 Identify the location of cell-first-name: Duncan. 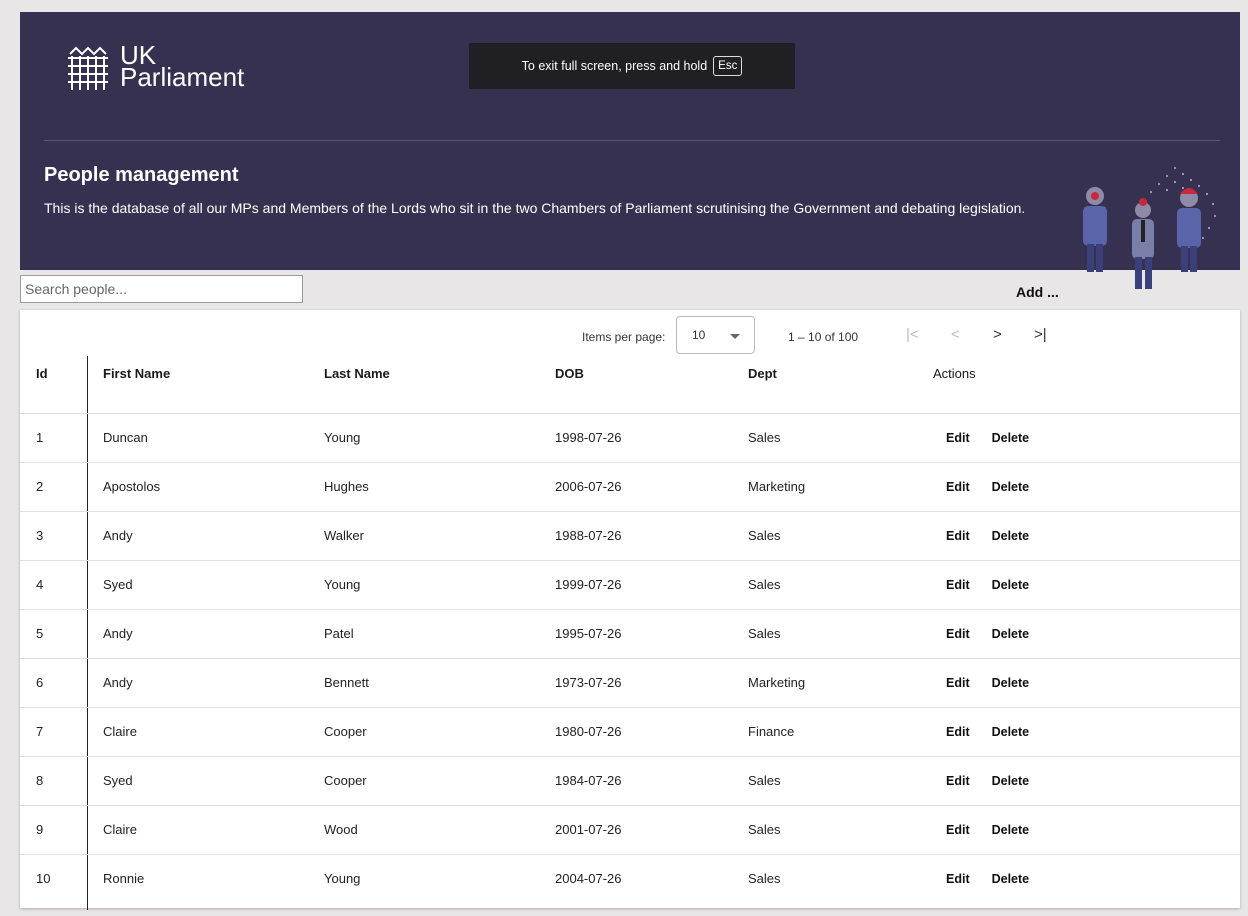
(206, 437).